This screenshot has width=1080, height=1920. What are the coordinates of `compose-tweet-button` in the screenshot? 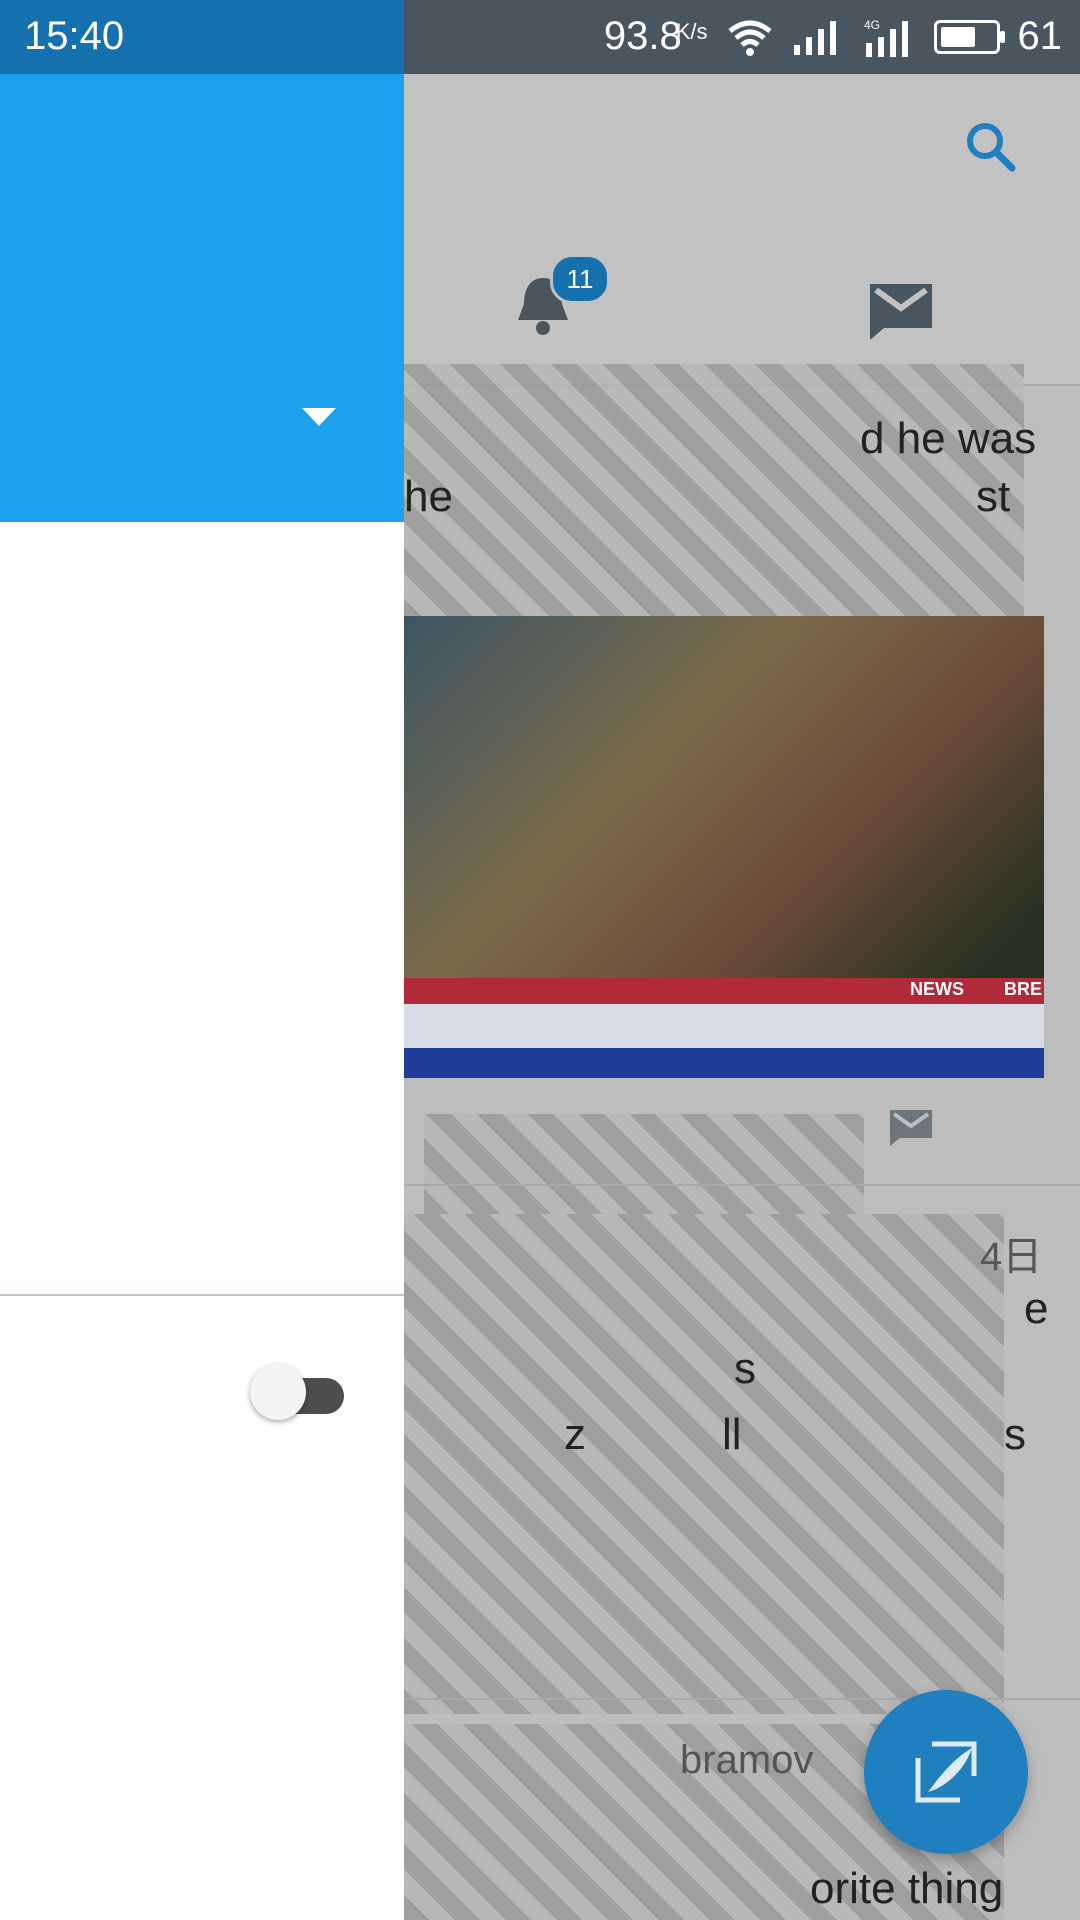 It's located at (946, 1772).